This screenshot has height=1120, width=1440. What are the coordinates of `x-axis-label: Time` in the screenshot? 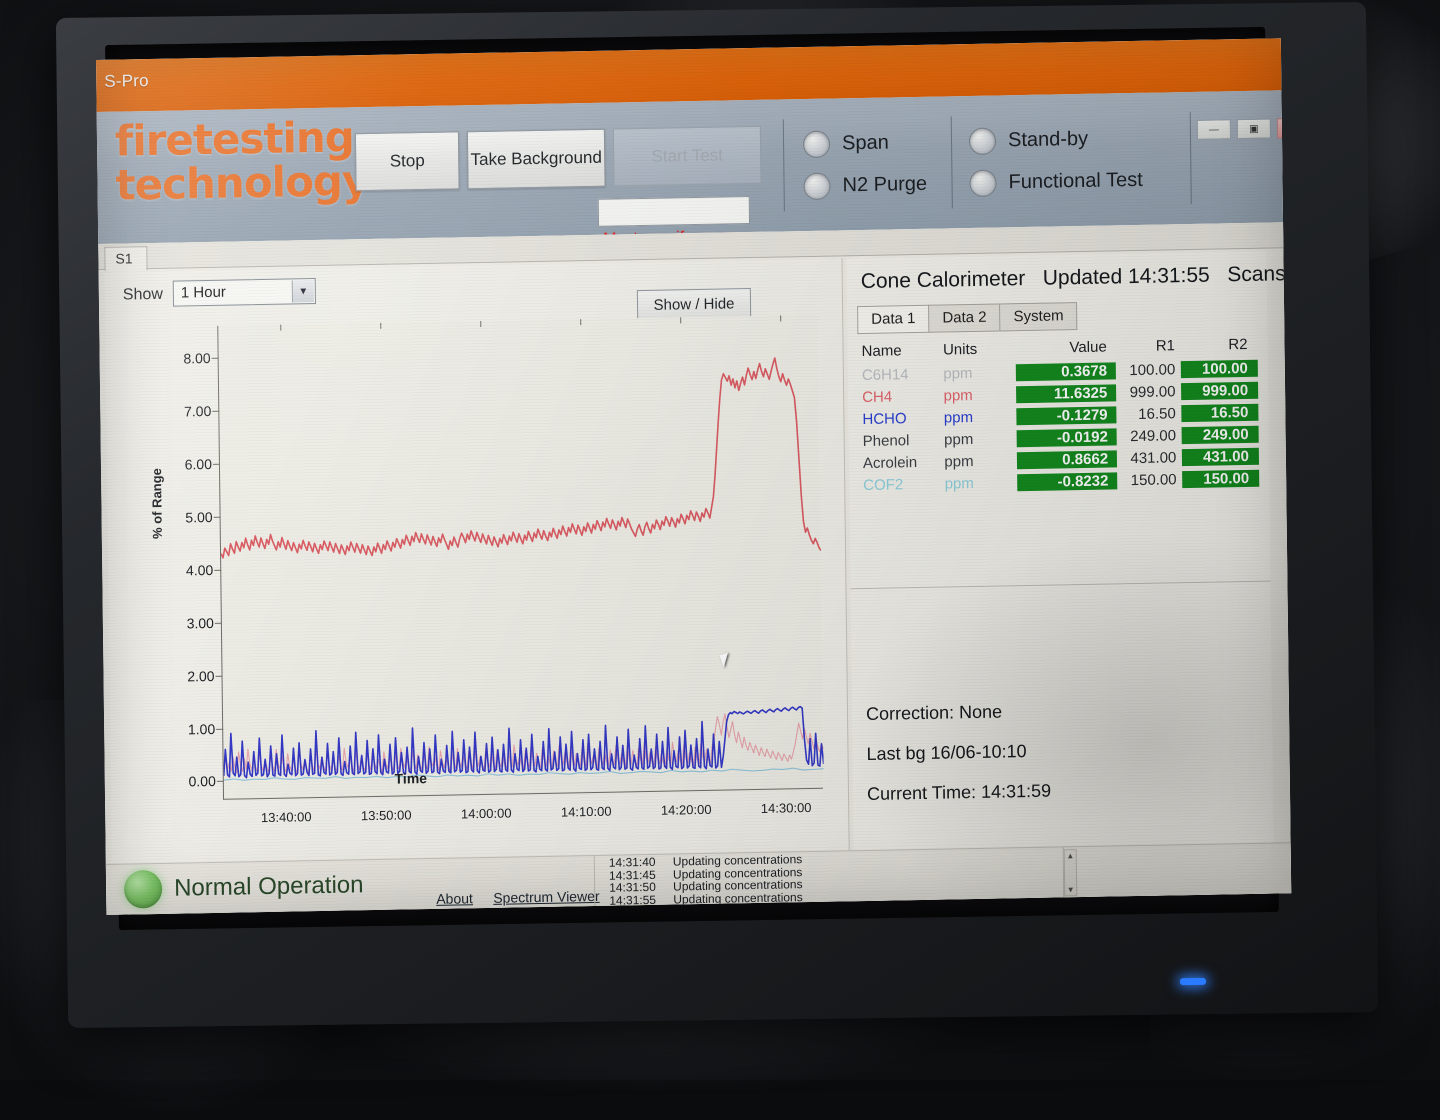 It's located at (410, 778).